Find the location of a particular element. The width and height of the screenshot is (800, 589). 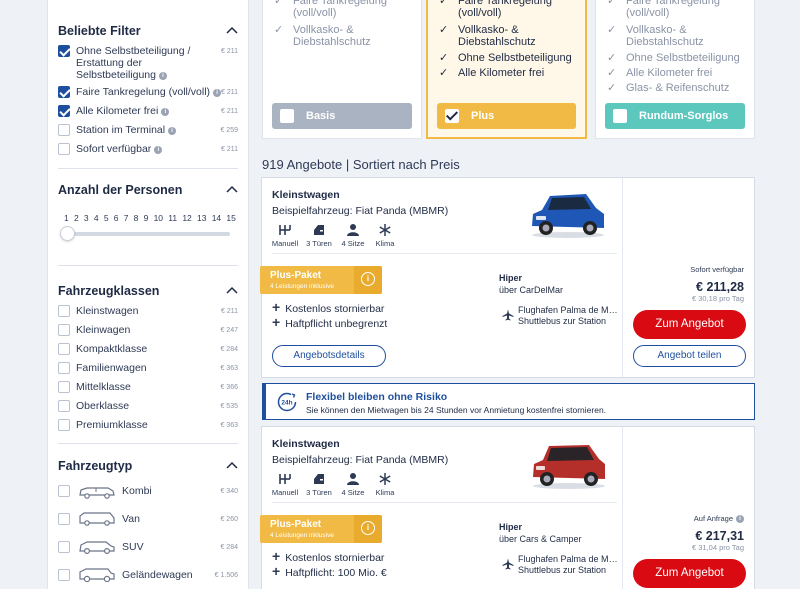

filter-unlimited-km: Alle Kilometer frei i € 211 is located at coordinates (148, 112).